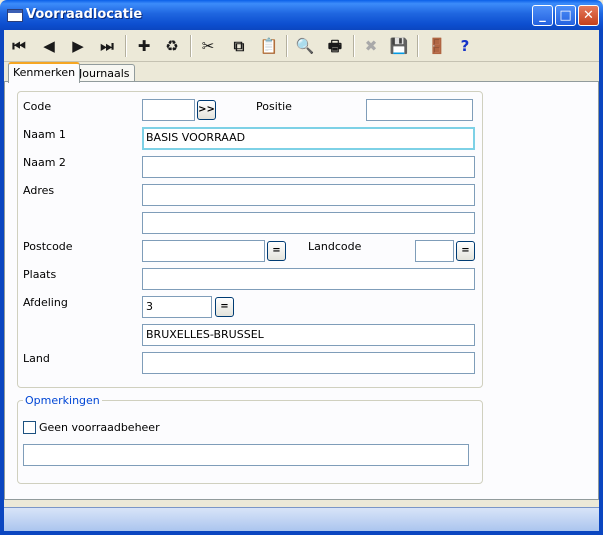 This screenshot has width=603, height=535. Describe the element at coordinates (104, 73) in the screenshot. I see `tab-journaals: Journaals` at that location.